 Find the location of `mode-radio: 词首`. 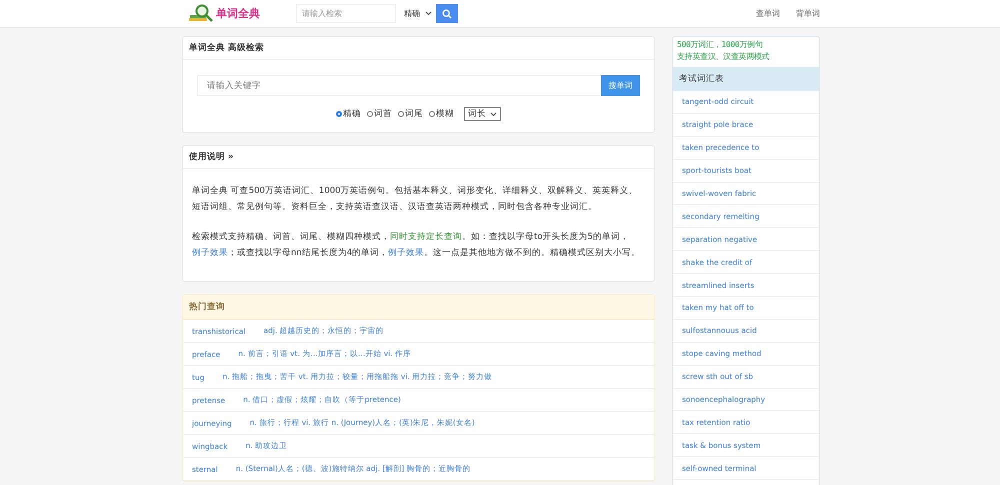

mode-radio: 词首 is located at coordinates (379, 114).